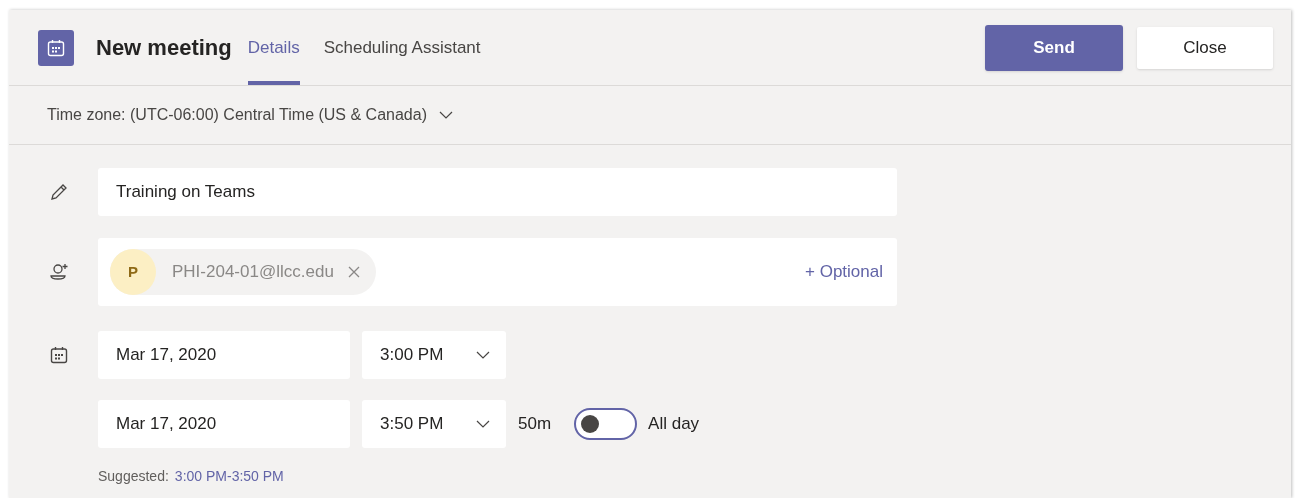 This screenshot has width=1298, height=498. Describe the element at coordinates (497, 192) in the screenshot. I see `title-field: Training on Teams` at that location.